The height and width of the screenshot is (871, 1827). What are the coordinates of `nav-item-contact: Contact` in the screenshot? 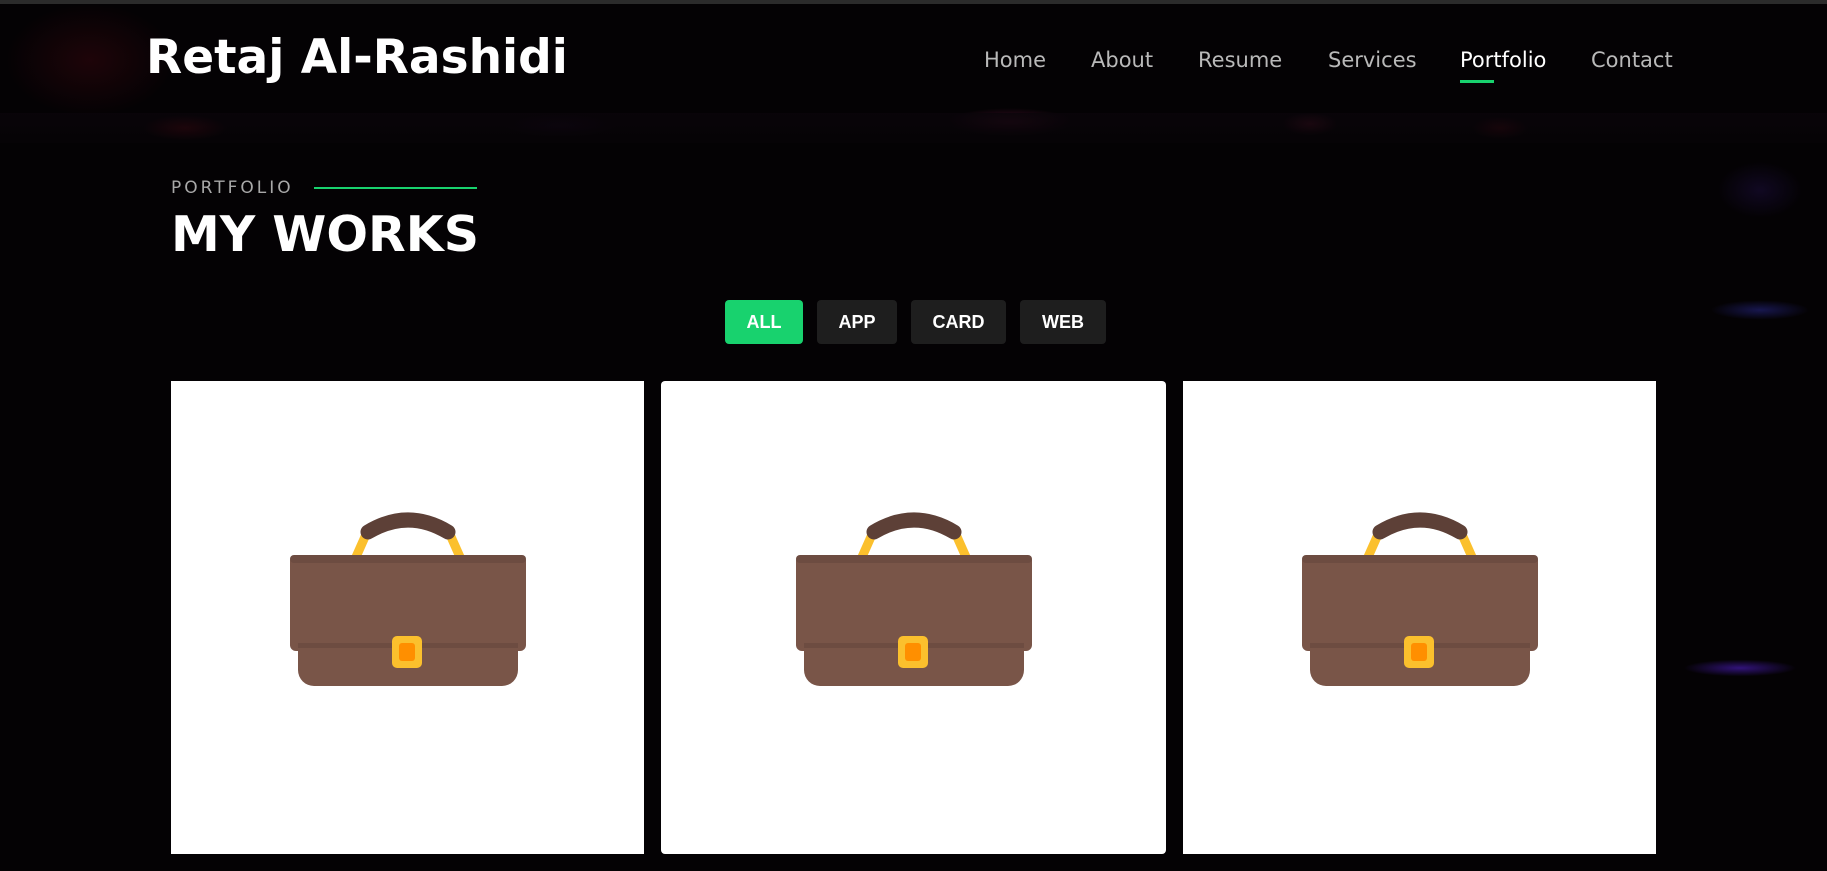 It's located at (1632, 60).